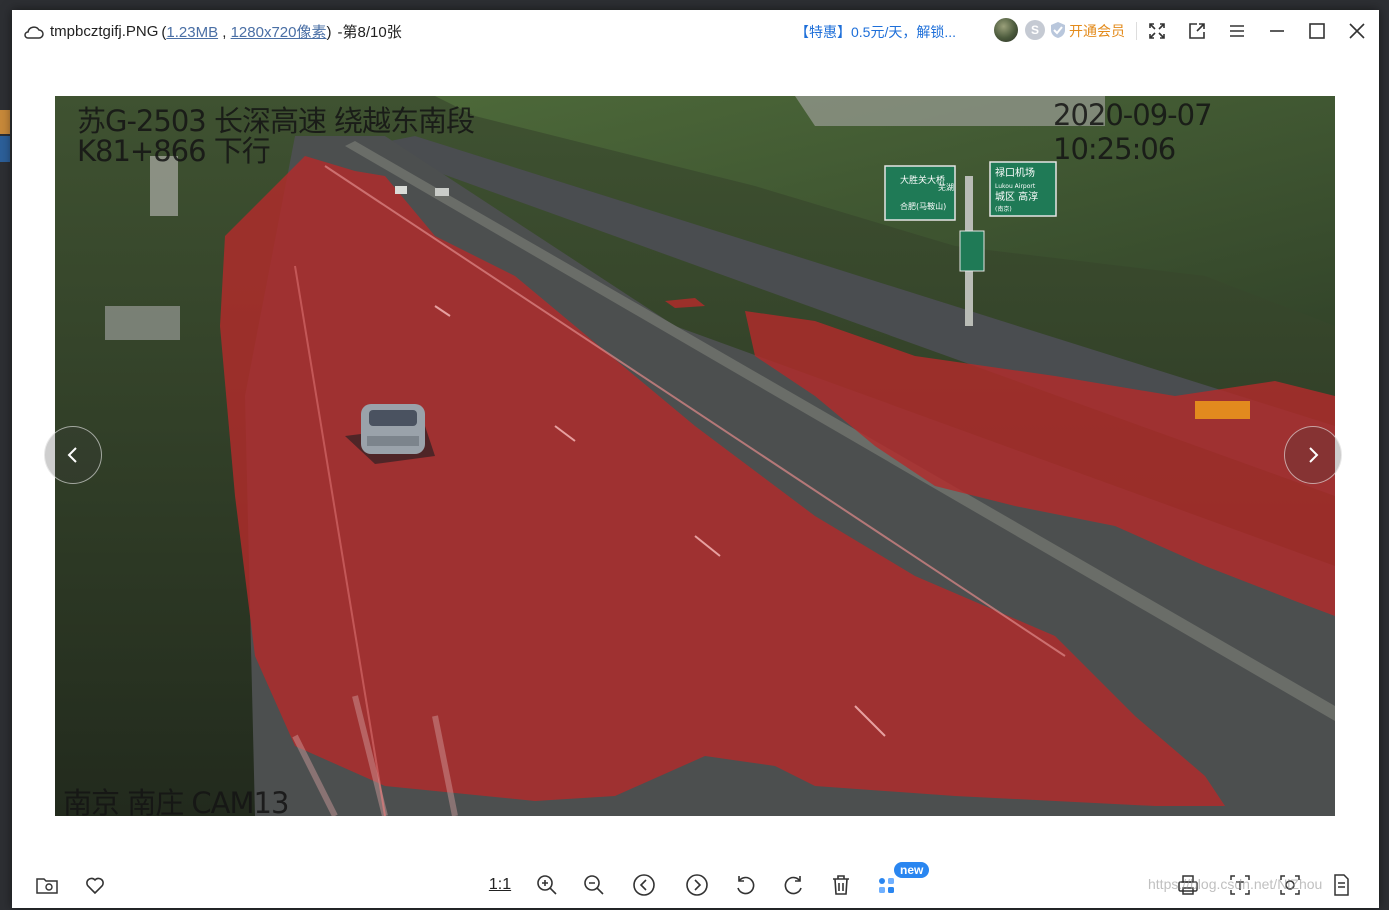  Describe the element at coordinates (1277, 31) in the screenshot. I see `minimize-icon` at that location.